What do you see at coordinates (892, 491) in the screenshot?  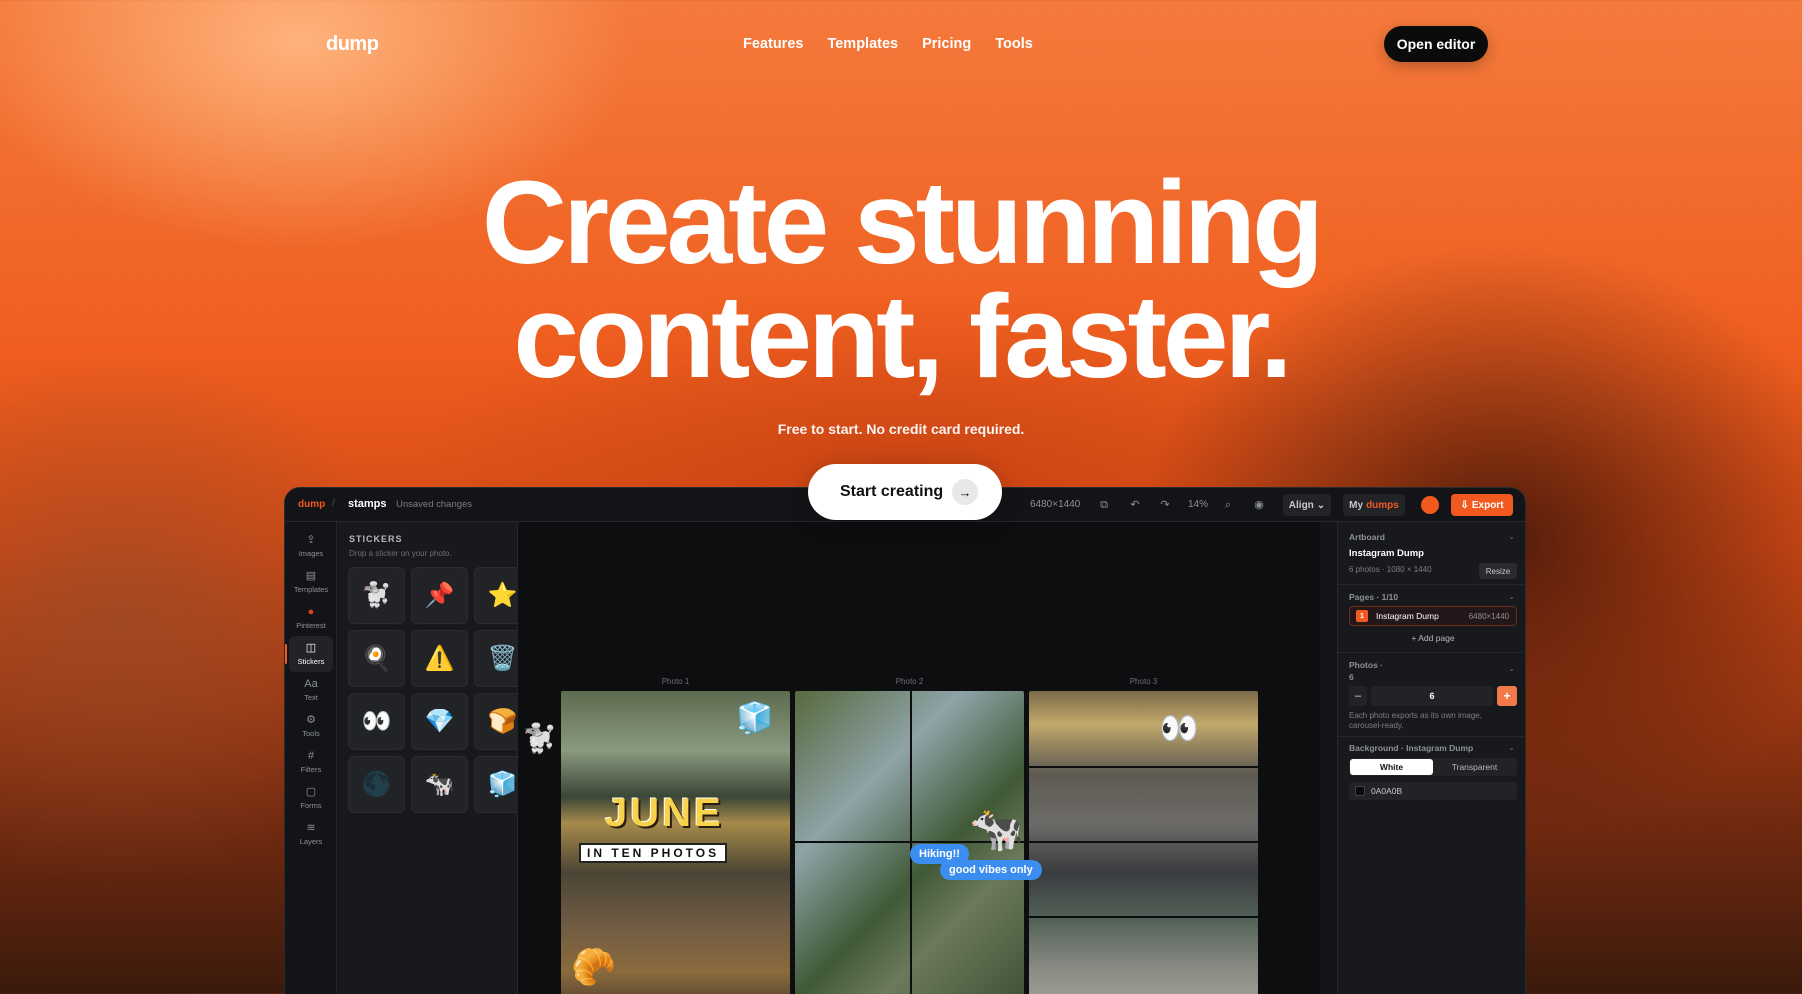 I see `start-creating-label: Start creating` at bounding box center [892, 491].